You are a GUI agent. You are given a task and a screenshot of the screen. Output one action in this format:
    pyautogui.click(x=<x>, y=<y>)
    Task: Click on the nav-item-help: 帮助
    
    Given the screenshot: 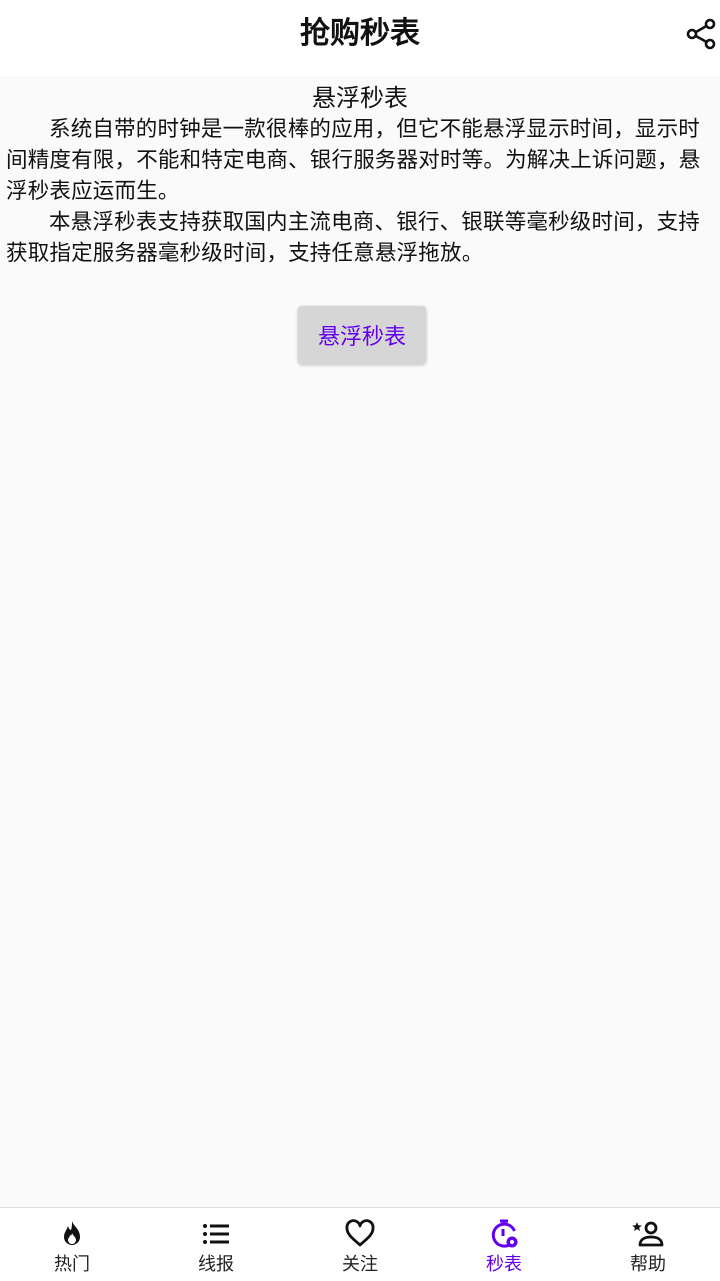 What is the action you would take?
    pyautogui.click(x=648, y=1244)
    